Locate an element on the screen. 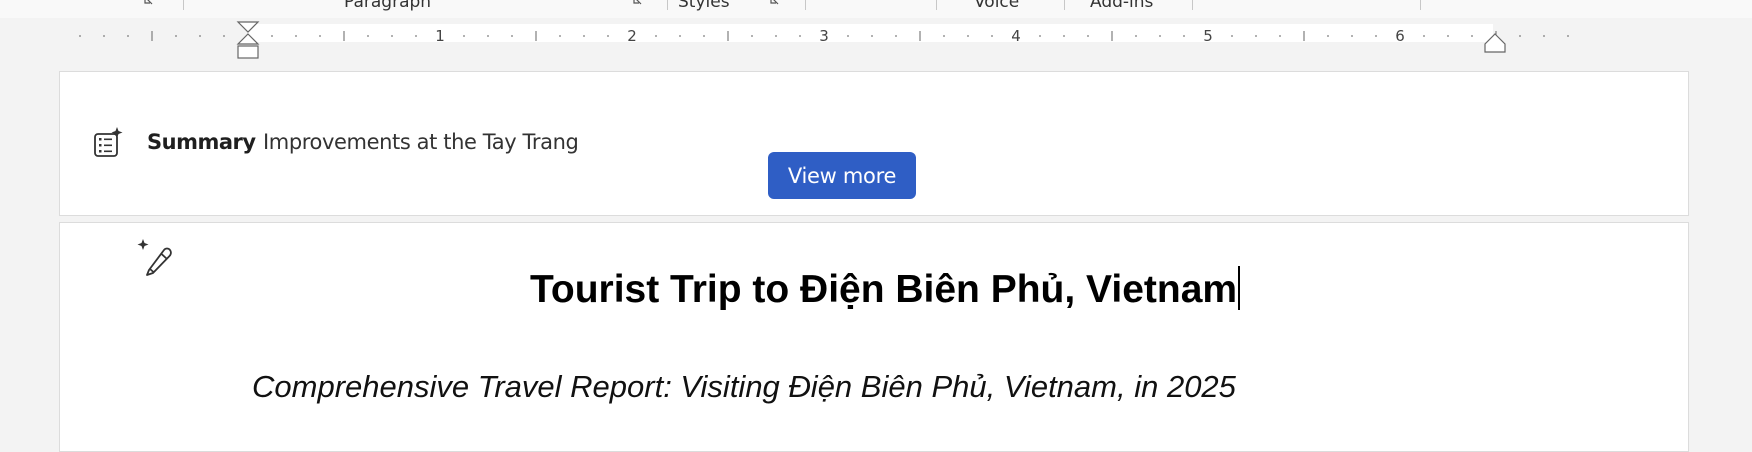  document-title: Tourist Trip to Điện Biên Phủ, Vietnam is located at coordinates (875, 289).